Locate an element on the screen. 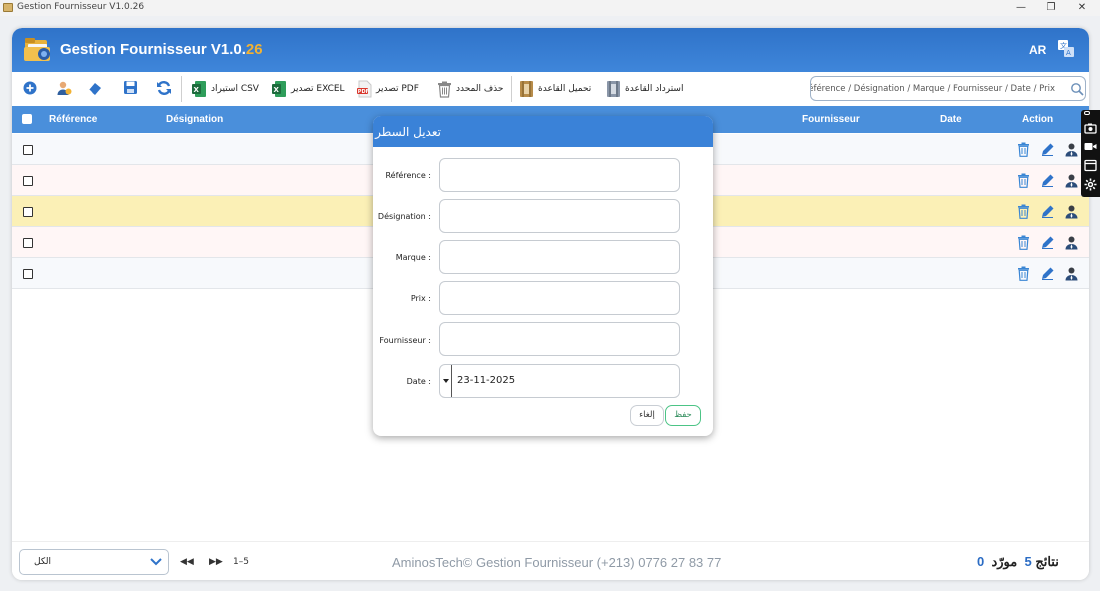  date-field: 23-11-2025 is located at coordinates (559, 381).